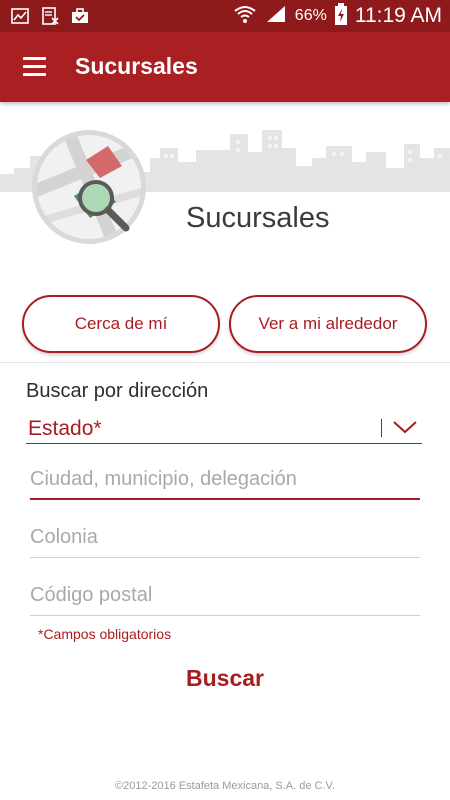 This screenshot has width=450, height=800. I want to click on colonia-input, so click(225, 537).